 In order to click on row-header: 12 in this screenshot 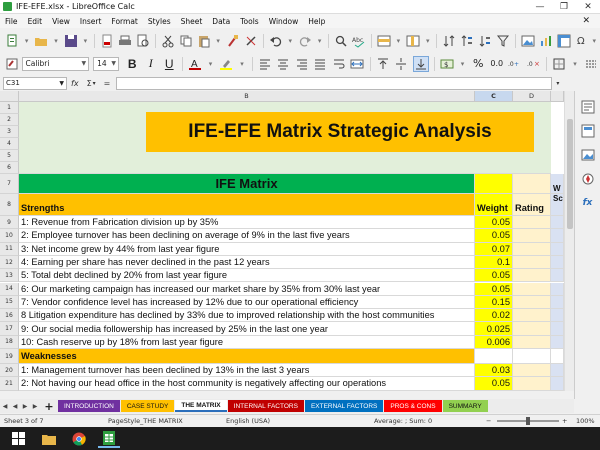, I will do `click(9, 262)`.